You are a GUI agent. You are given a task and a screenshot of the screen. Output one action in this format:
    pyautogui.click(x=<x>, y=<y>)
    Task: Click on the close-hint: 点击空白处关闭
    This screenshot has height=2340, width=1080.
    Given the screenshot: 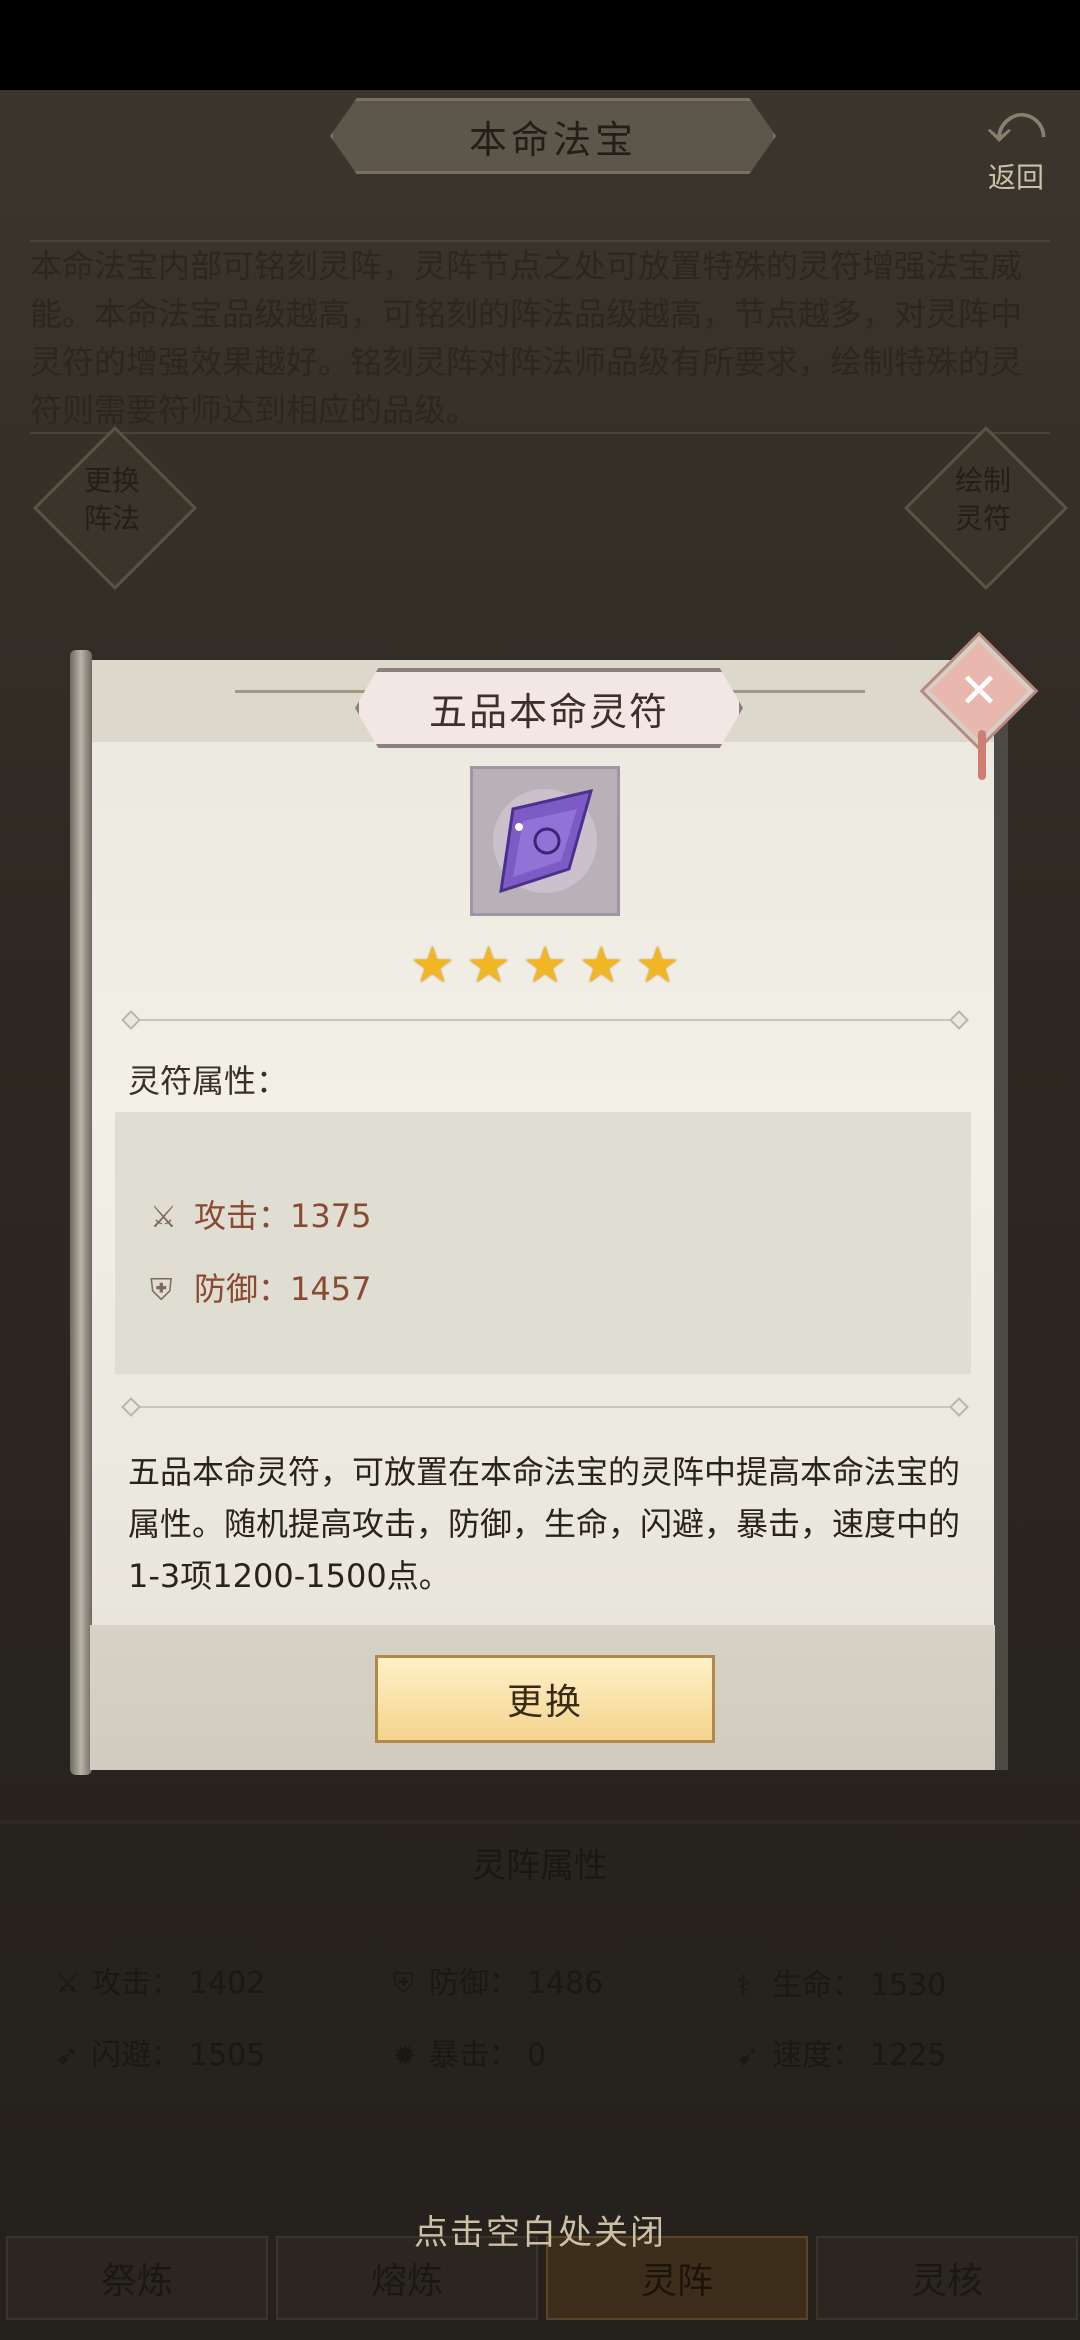 What is the action you would take?
    pyautogui.click(x=540, y=2229)
    